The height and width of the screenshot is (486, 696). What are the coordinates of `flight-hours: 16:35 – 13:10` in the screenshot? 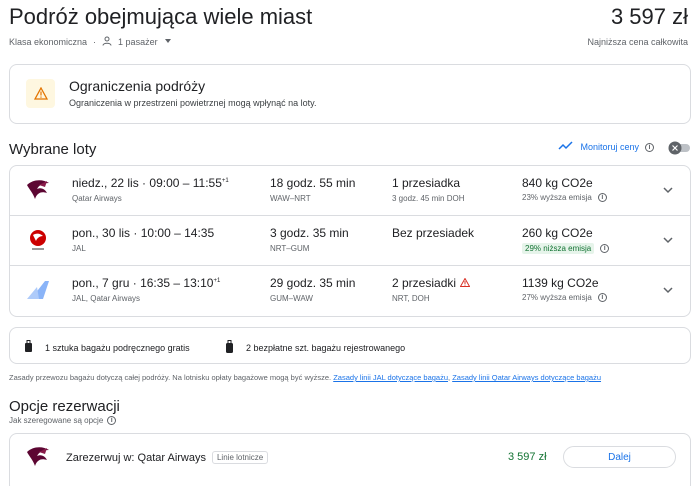 It's located at (177, 283).